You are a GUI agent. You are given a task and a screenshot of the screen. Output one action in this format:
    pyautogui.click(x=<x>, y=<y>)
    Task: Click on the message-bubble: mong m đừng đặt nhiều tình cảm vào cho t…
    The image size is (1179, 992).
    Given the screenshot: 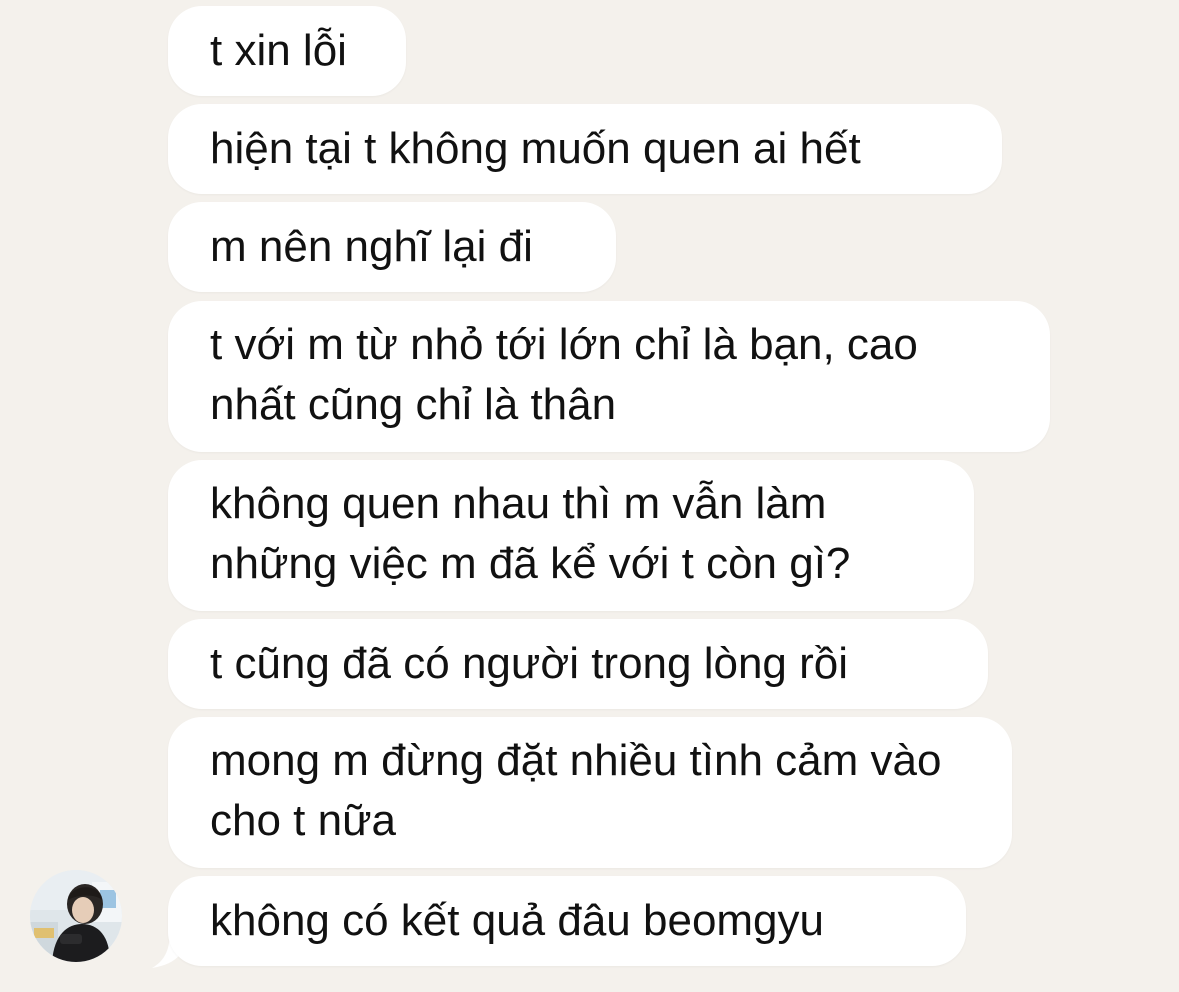 What is the action you would take?
    pyautogui.click(x=590, y=792)
    